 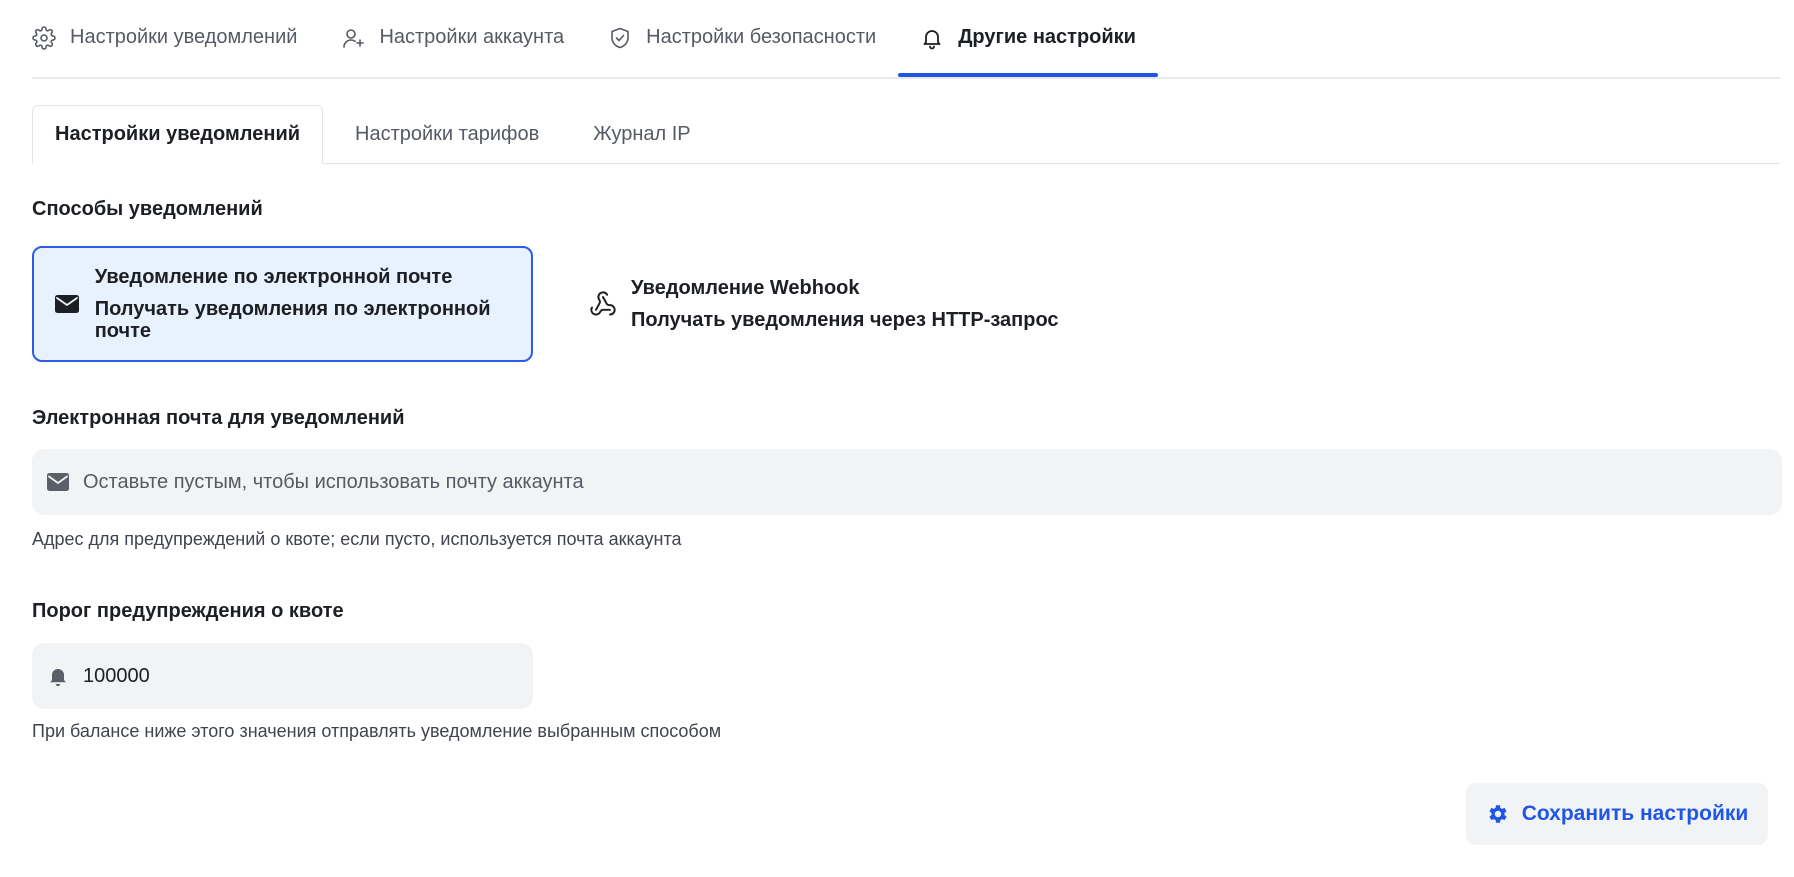 What do you see at coordinates (472, 37) in the screenshot?
I see `tab-label: Настройки аккаунта` at bounding box center [472, 37].